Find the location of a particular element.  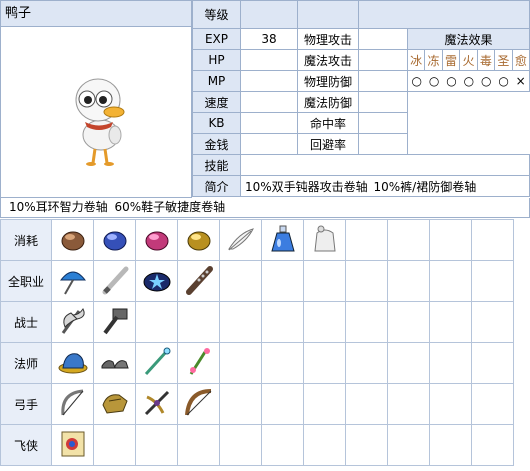

crossbow-icon is located at coordinates (157, 403).